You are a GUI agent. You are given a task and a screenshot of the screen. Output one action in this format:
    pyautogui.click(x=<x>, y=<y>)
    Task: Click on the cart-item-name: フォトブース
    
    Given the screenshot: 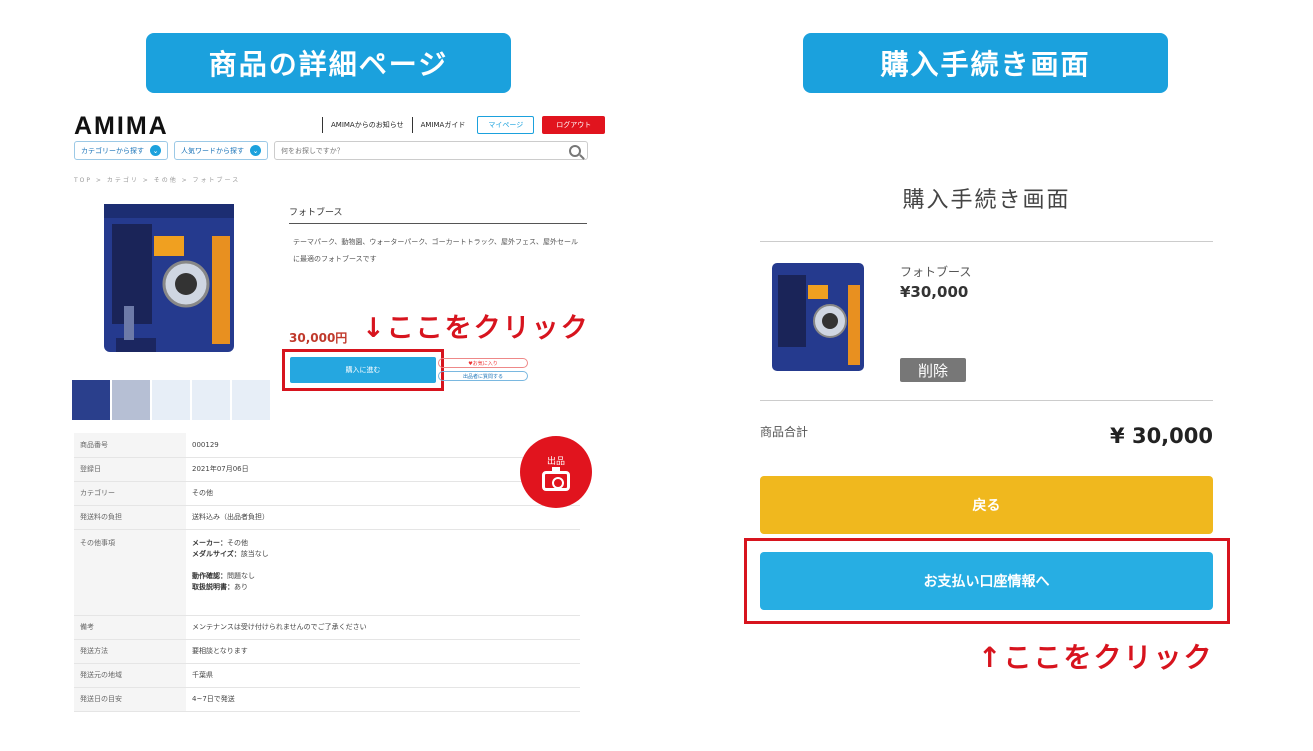 What is the action you would take?
    pyautogui.click(x=936, y=272)
    